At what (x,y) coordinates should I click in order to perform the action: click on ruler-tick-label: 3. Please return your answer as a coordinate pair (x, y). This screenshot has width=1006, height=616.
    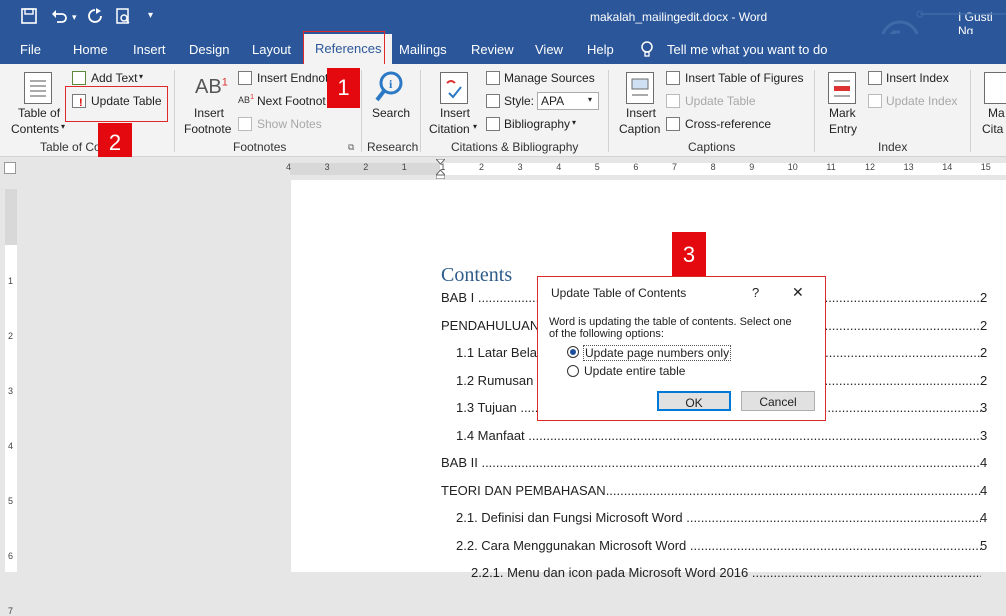
    Looking at the image, I should click on (520, 167).